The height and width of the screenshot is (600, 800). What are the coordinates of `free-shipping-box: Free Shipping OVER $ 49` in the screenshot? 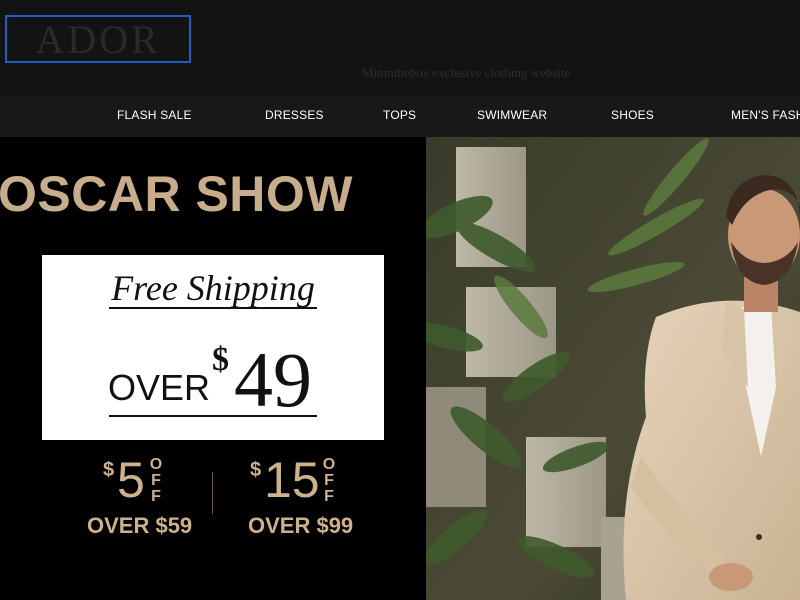 It's located at (213, 347).